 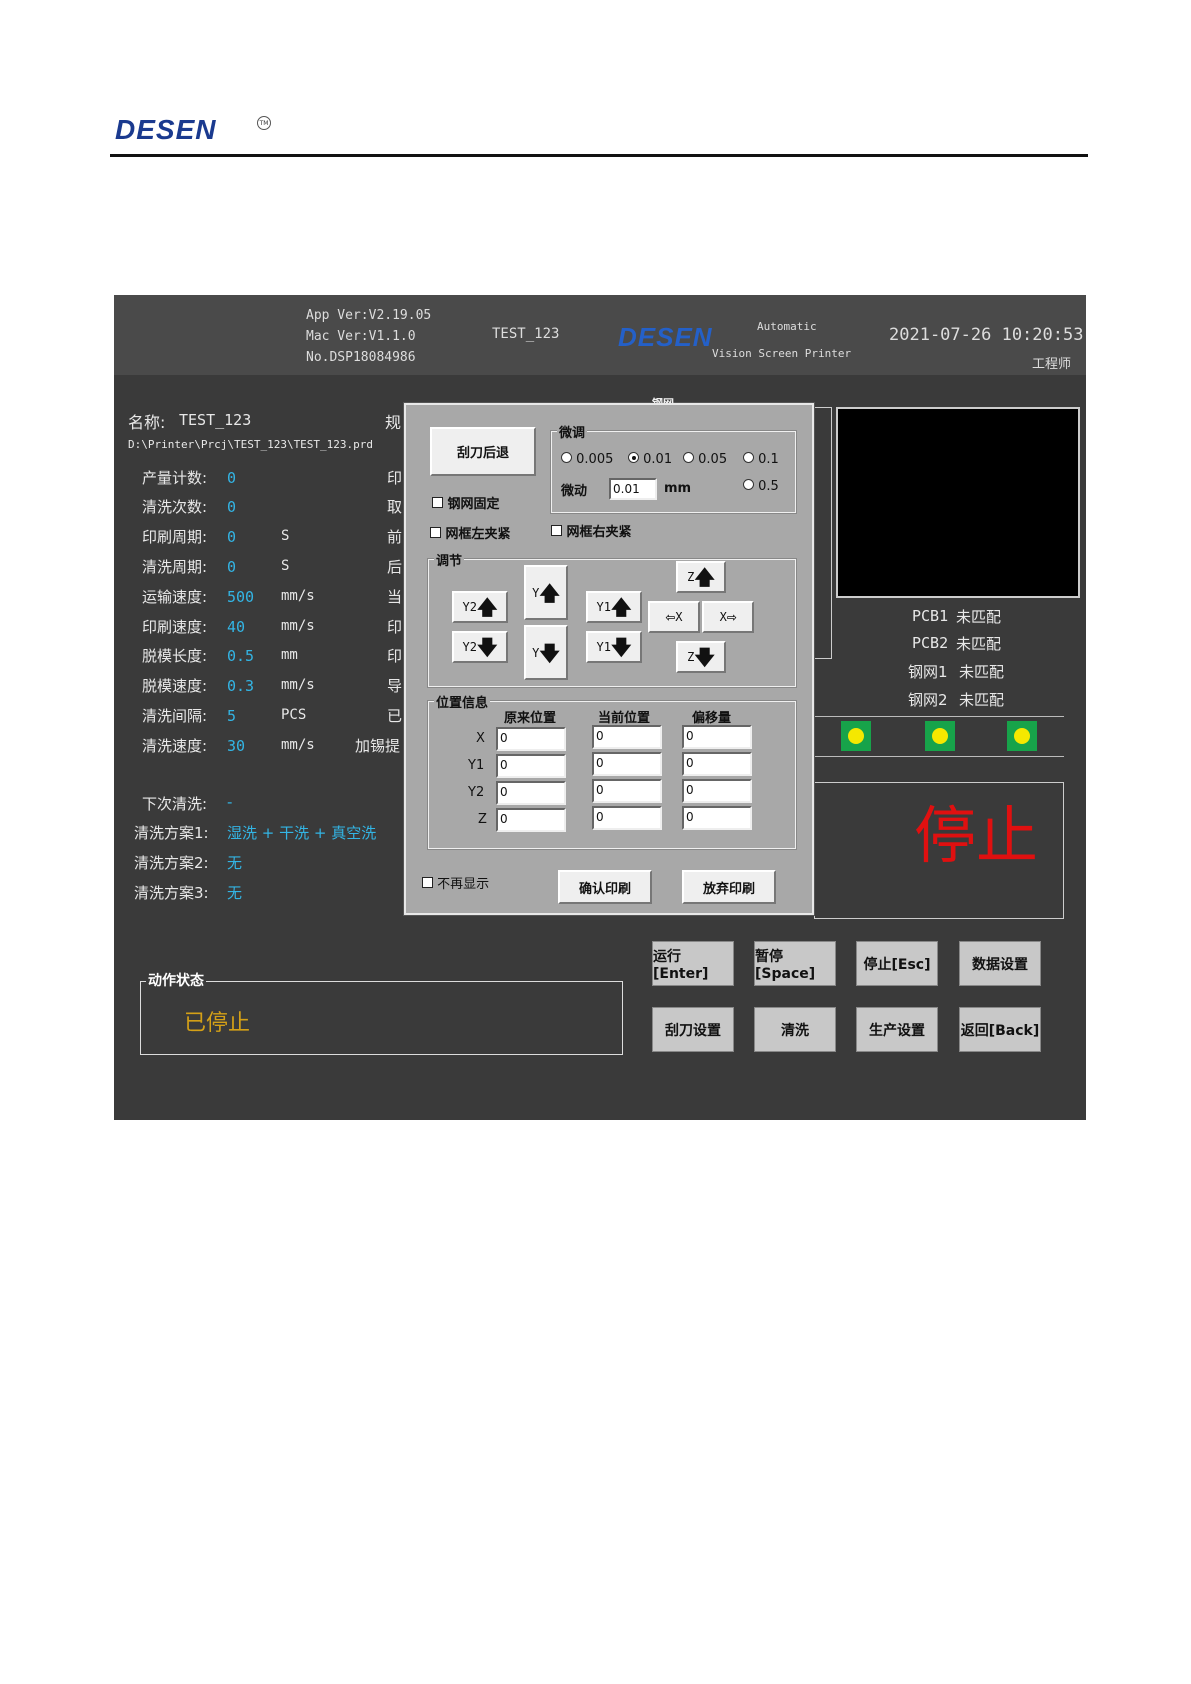 What do you see at coordinates (175, 627) in the screenshot?
I see `row-label: 印刷速度:` at bounding box center [175, 627].